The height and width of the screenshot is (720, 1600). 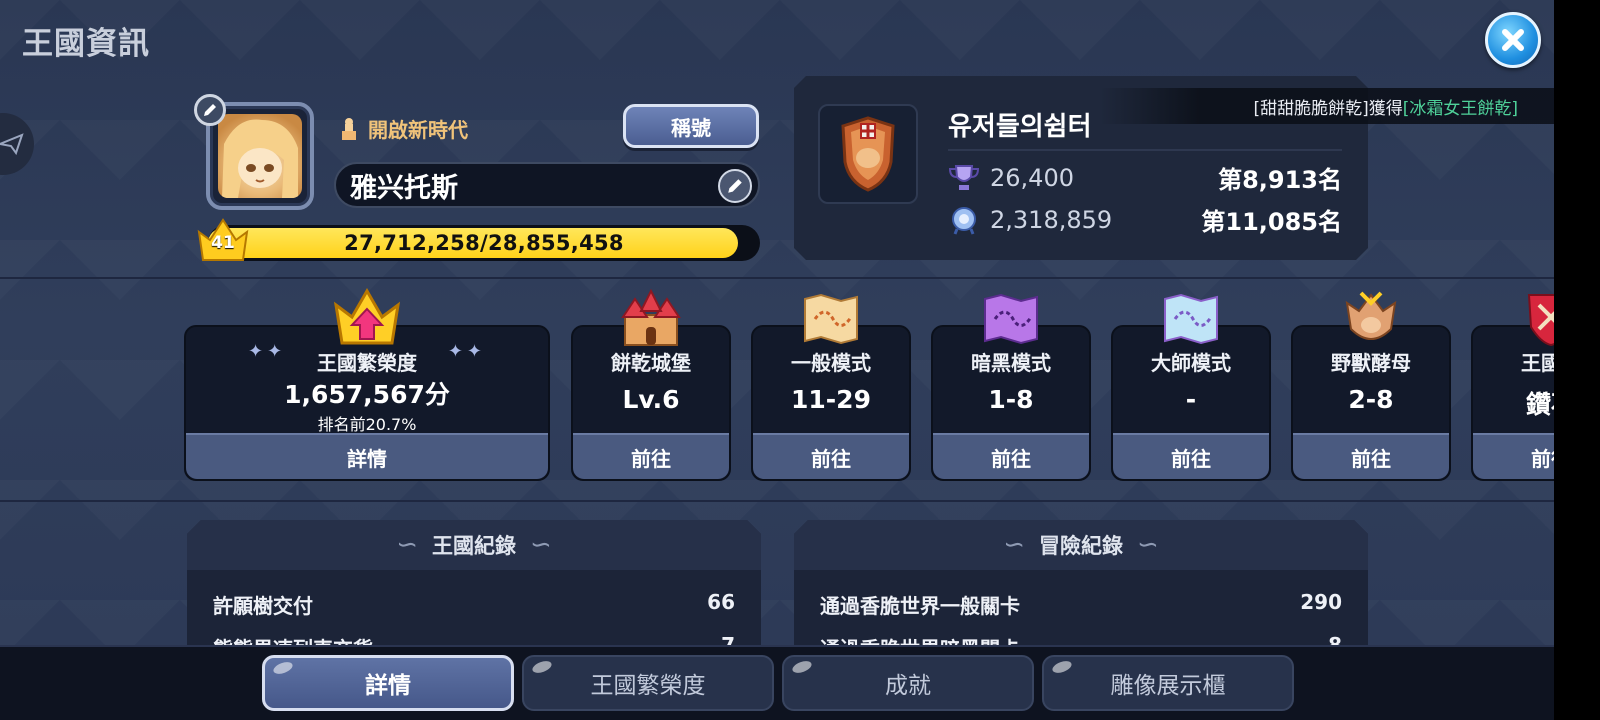 I want to click on tab-achievements: 成就, so click(x=908, y=683).